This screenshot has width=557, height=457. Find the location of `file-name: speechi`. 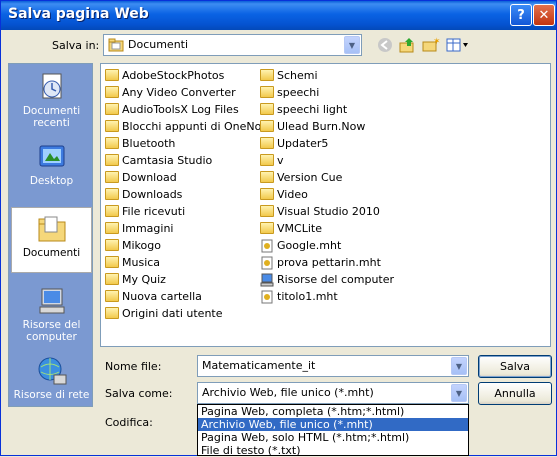

file-name: speechi is located at coordinates (298, 92).